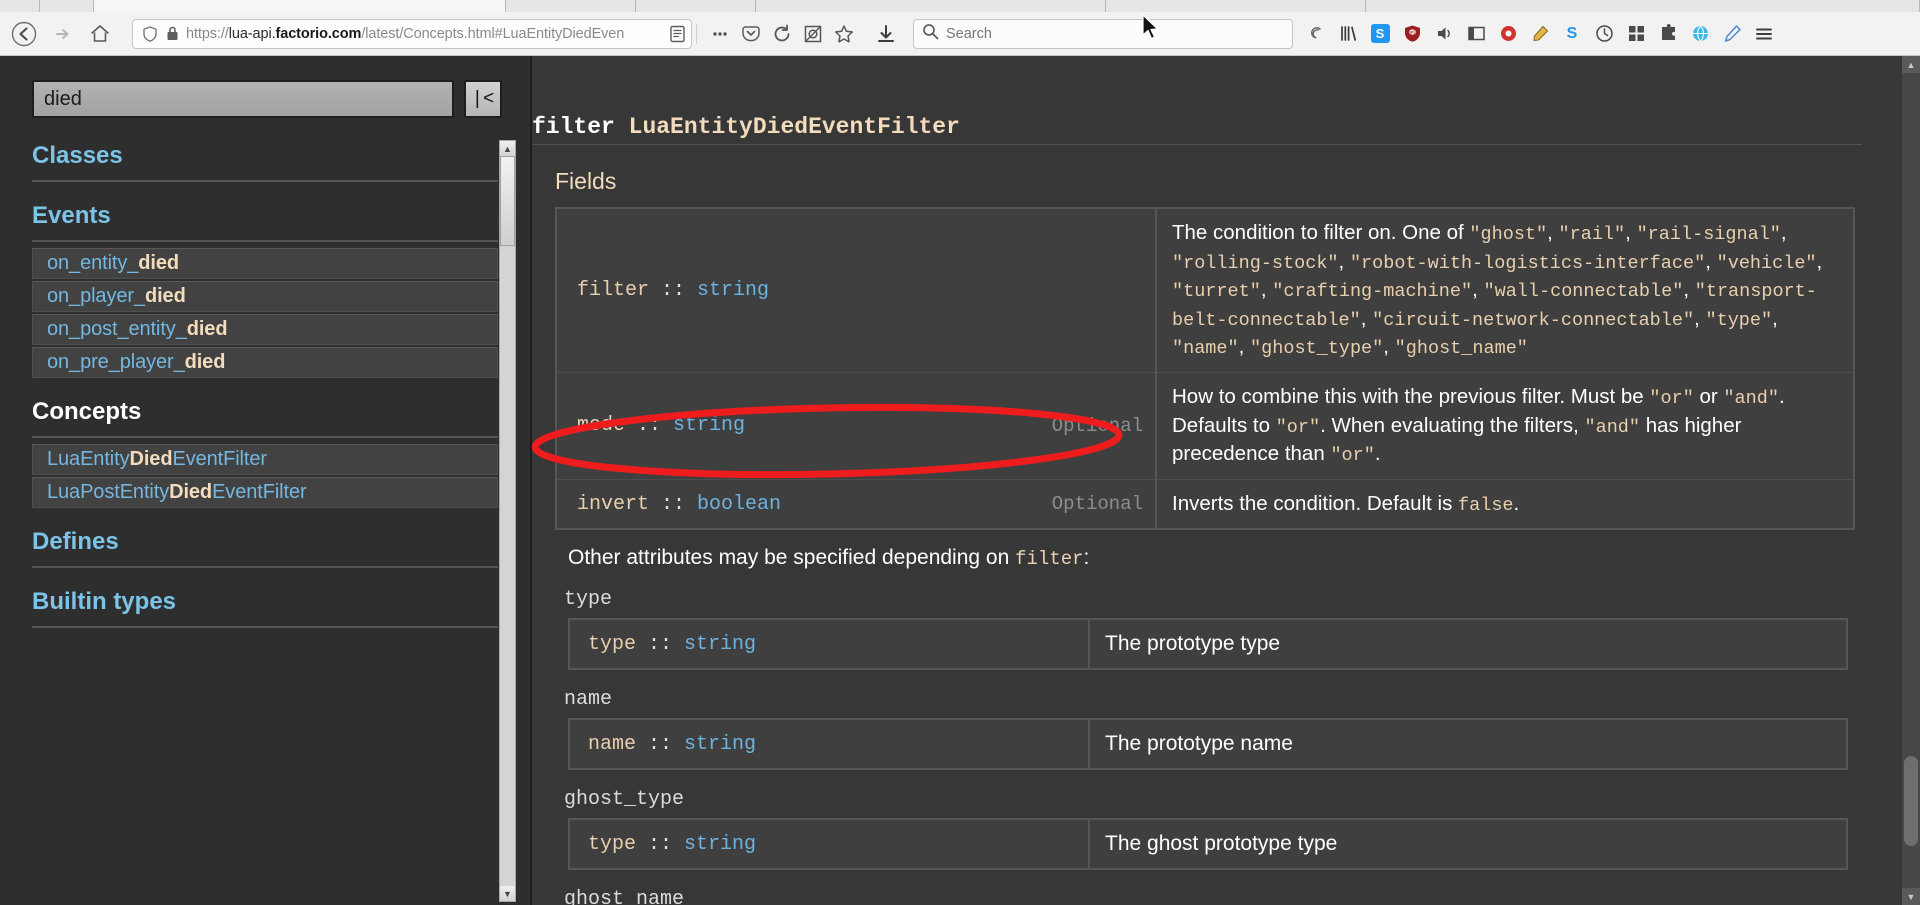  What do you see at coordinates (116, 362) in the screenshot?
I see `item-prefix: on_pre_player_` at bounding box center [116, 362].